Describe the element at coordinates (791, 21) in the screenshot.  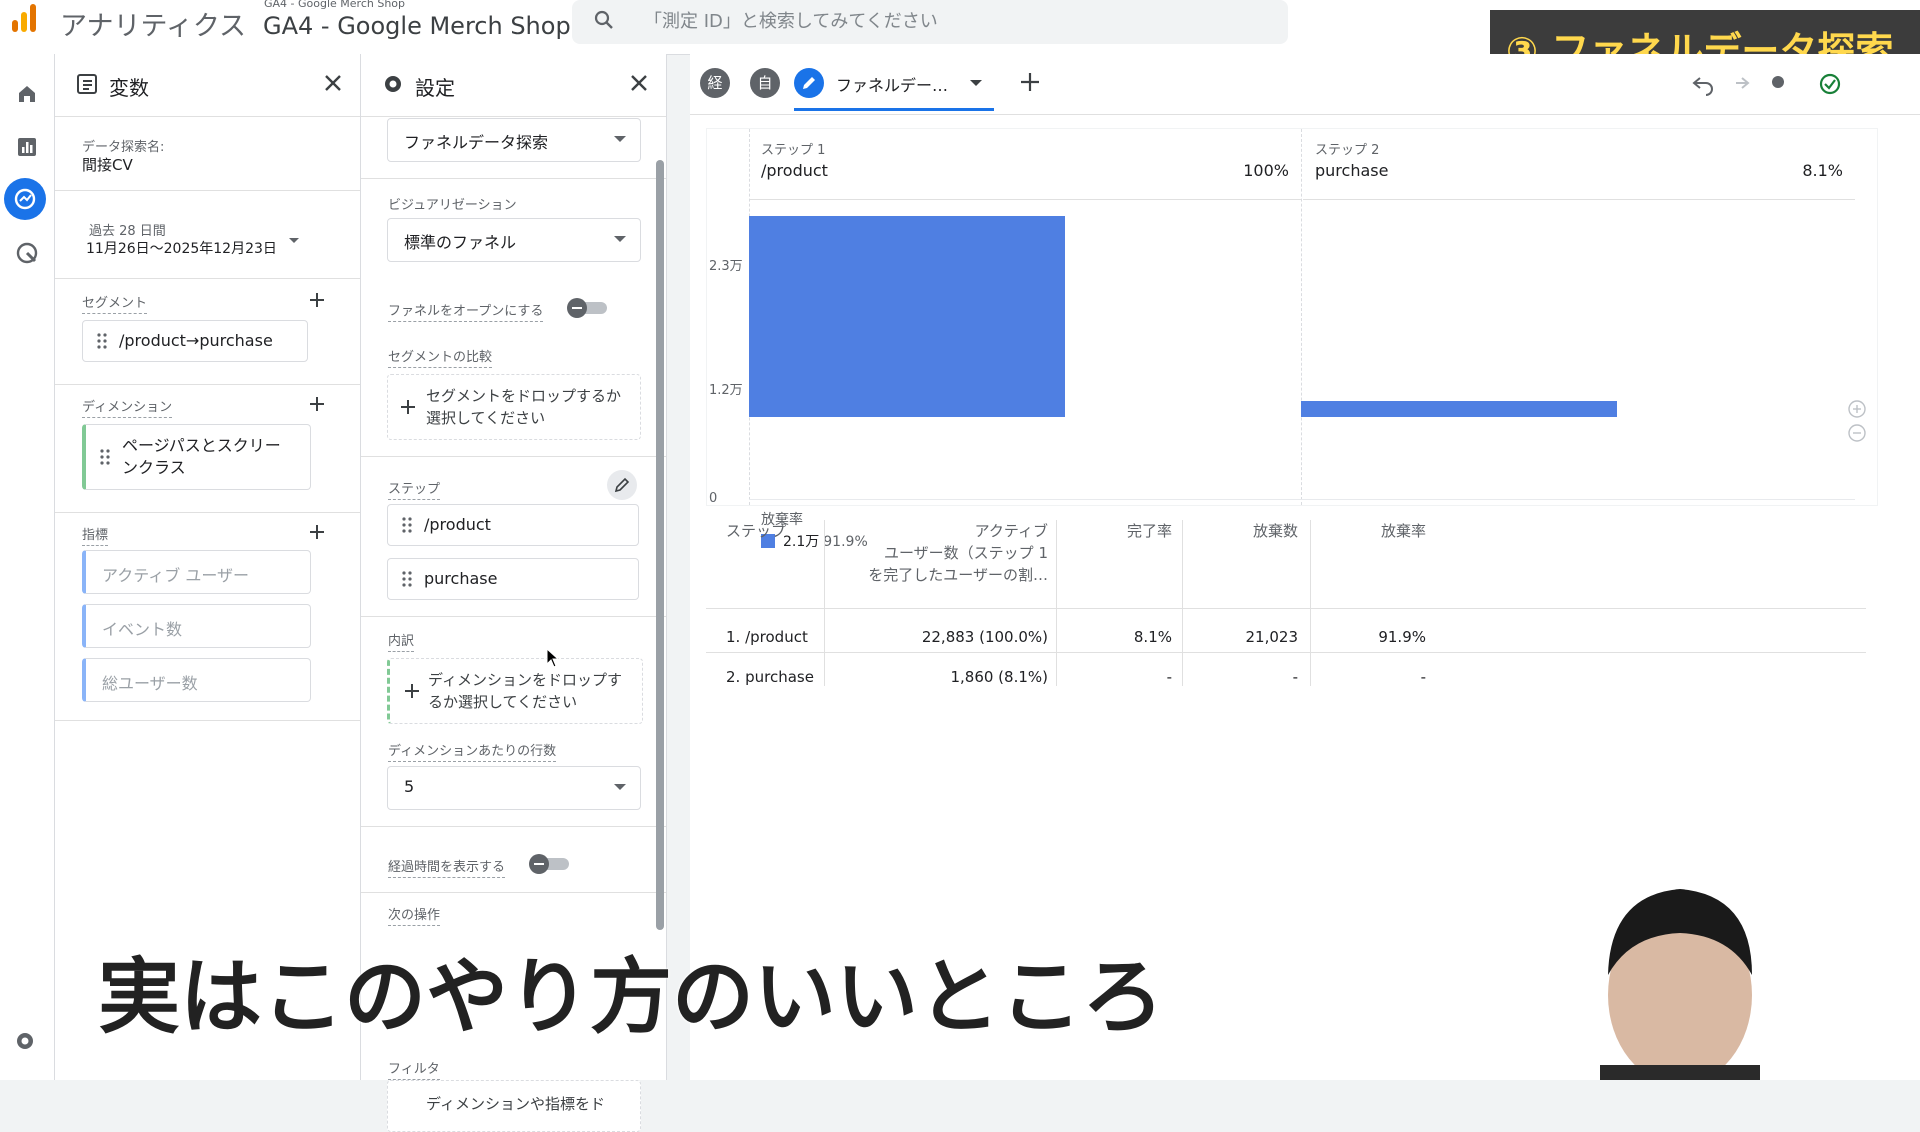
I see `search-placeholder: 「測定 ID」と検索してみてください` at that location.